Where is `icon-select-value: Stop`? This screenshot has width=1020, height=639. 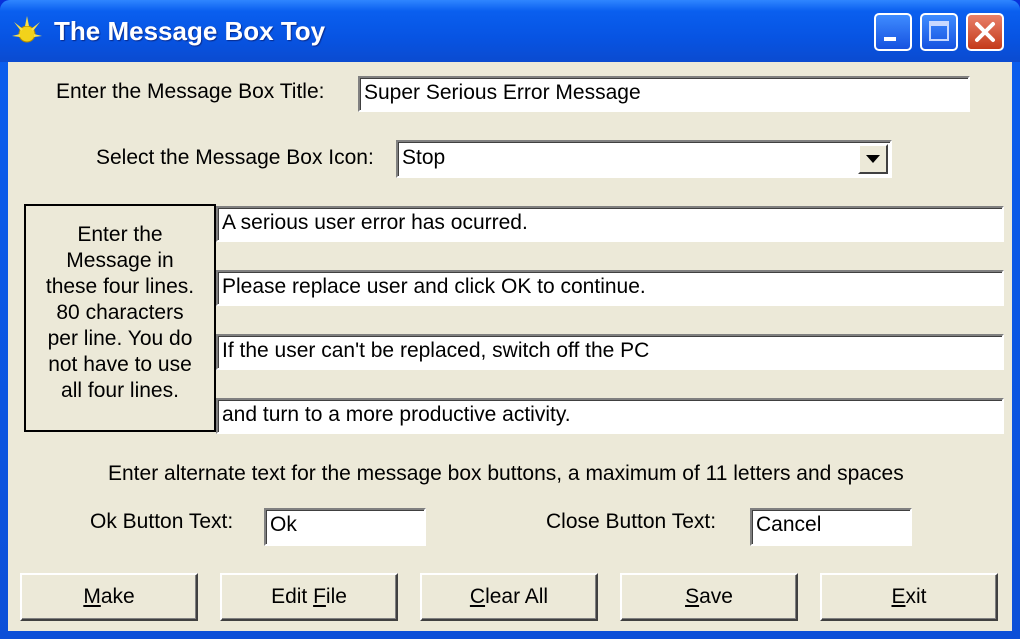 icon-select-value: Stop is located at coordinates (424, 157).